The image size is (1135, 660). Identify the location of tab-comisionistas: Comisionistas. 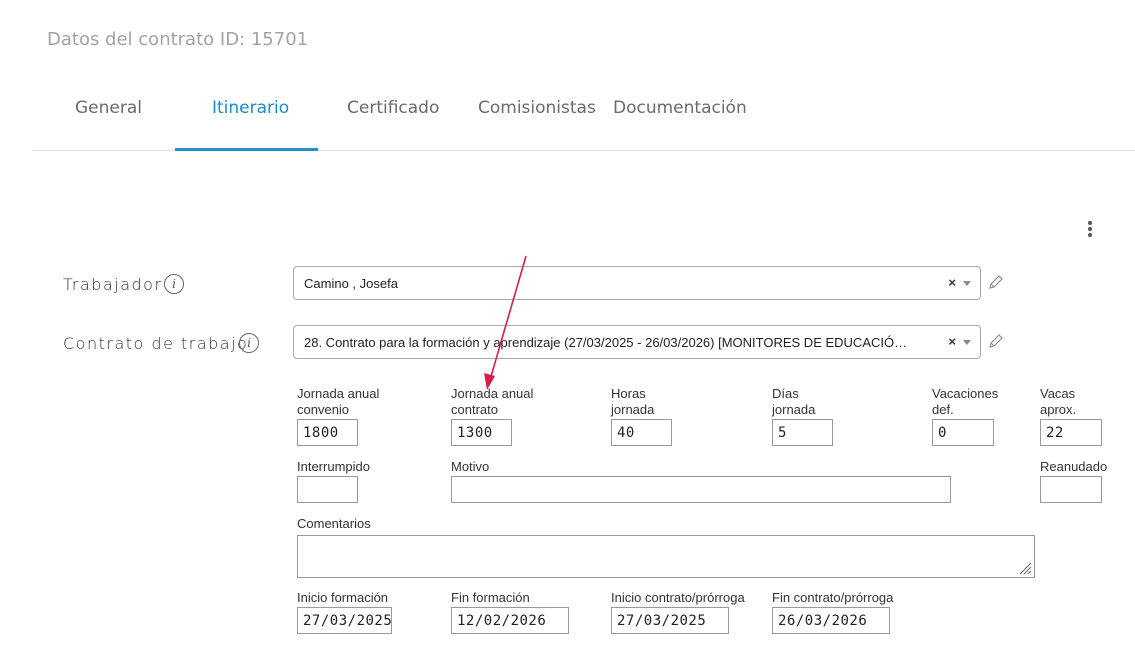
(537, 108).